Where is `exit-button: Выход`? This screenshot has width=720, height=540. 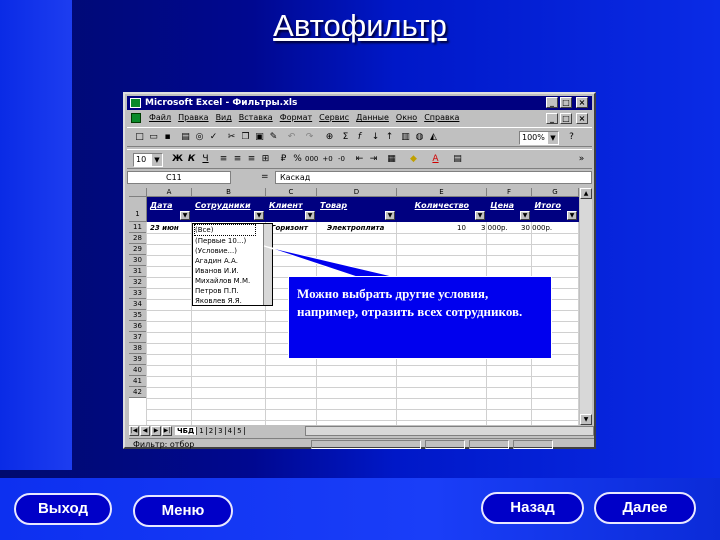 exit-button: Выход is located at coordinates (63, 509).